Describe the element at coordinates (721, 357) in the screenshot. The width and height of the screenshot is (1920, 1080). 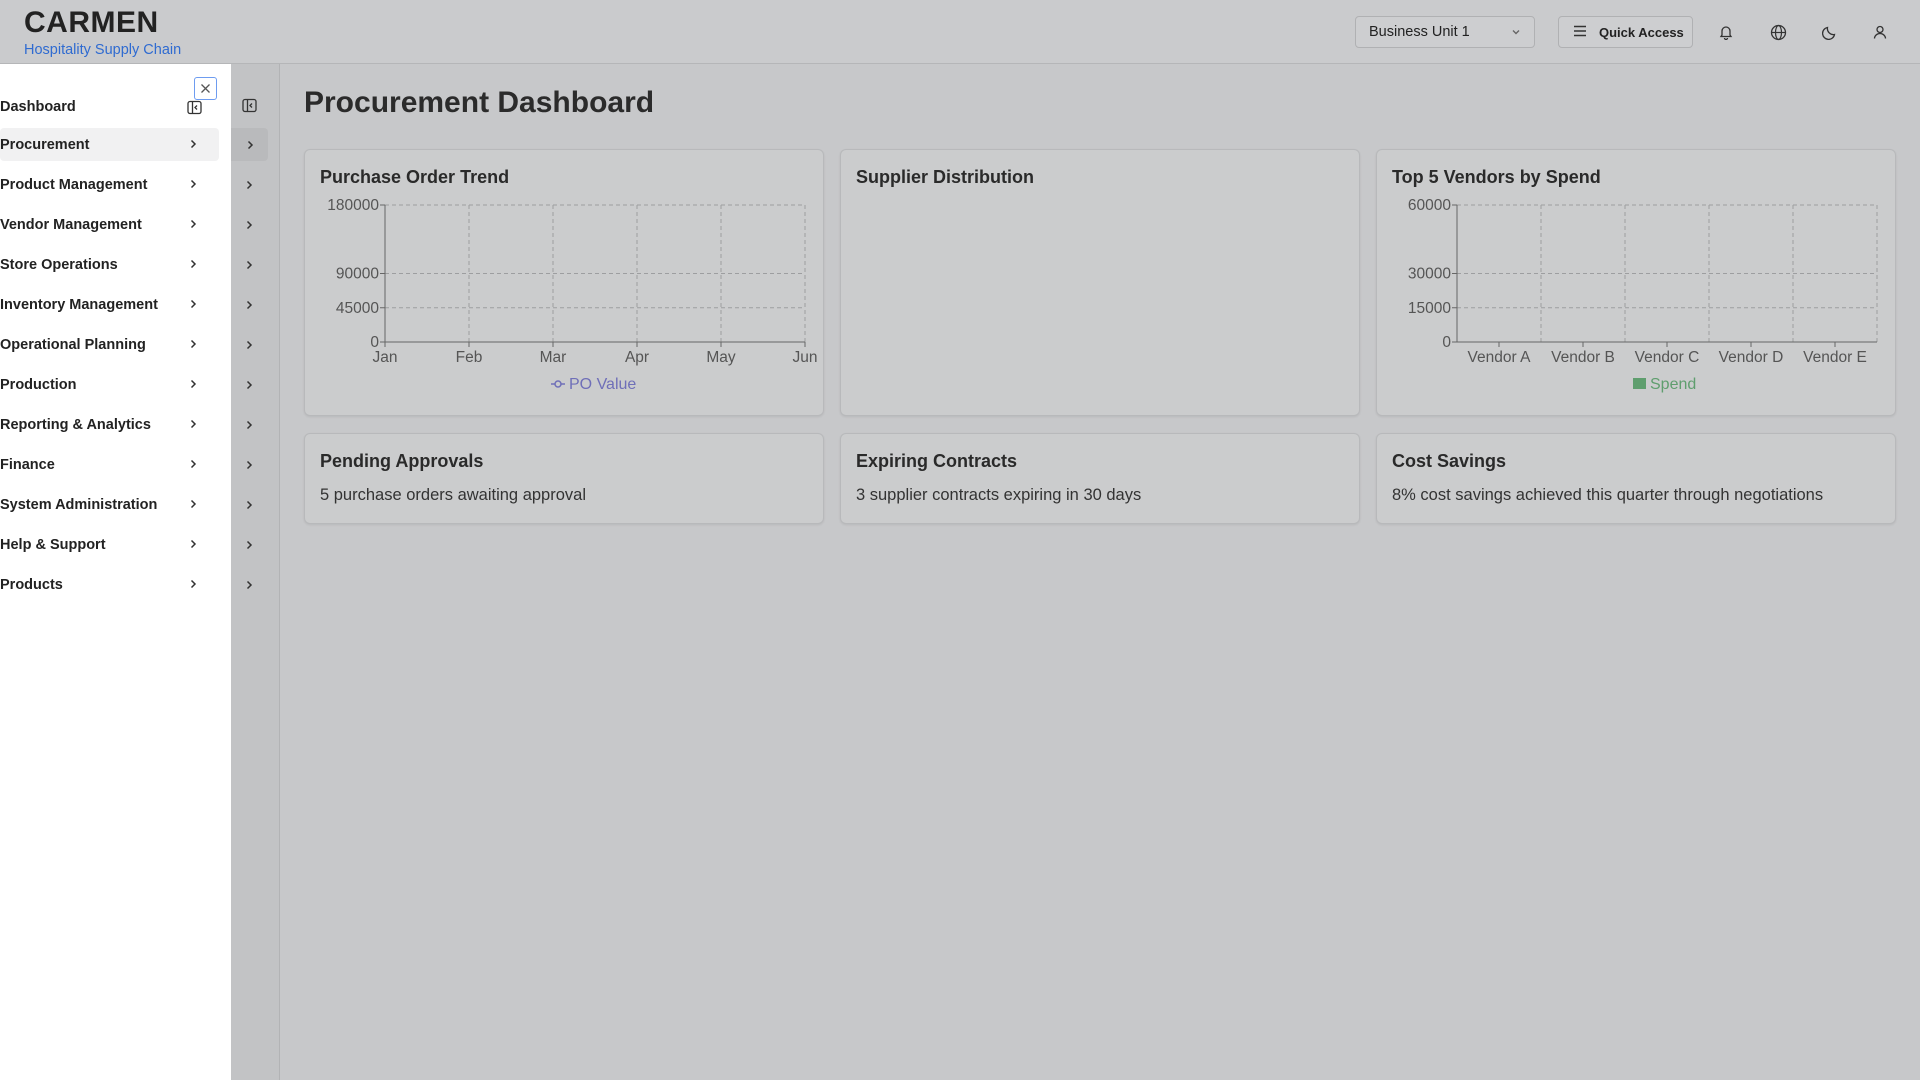
I see `x-tick-label: May` at that location.